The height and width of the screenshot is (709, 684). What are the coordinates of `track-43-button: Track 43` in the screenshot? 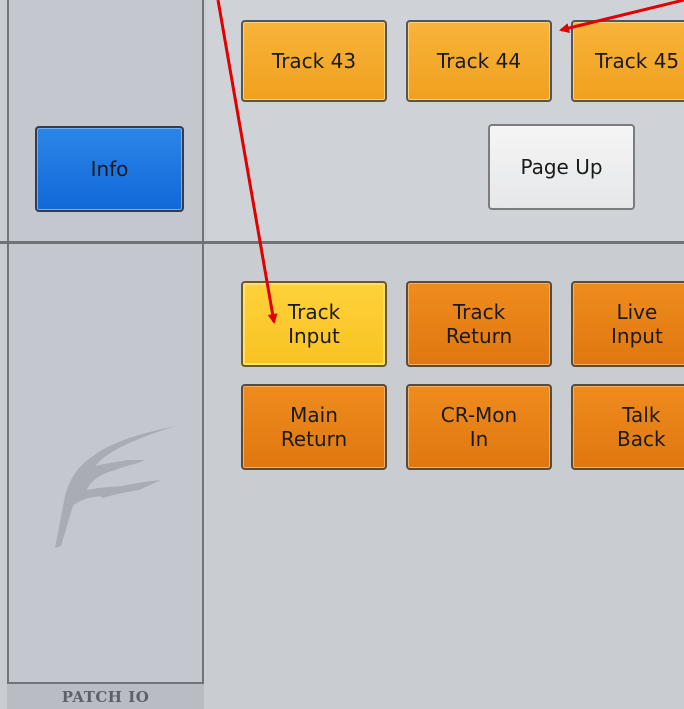 It's located at (314, 61).